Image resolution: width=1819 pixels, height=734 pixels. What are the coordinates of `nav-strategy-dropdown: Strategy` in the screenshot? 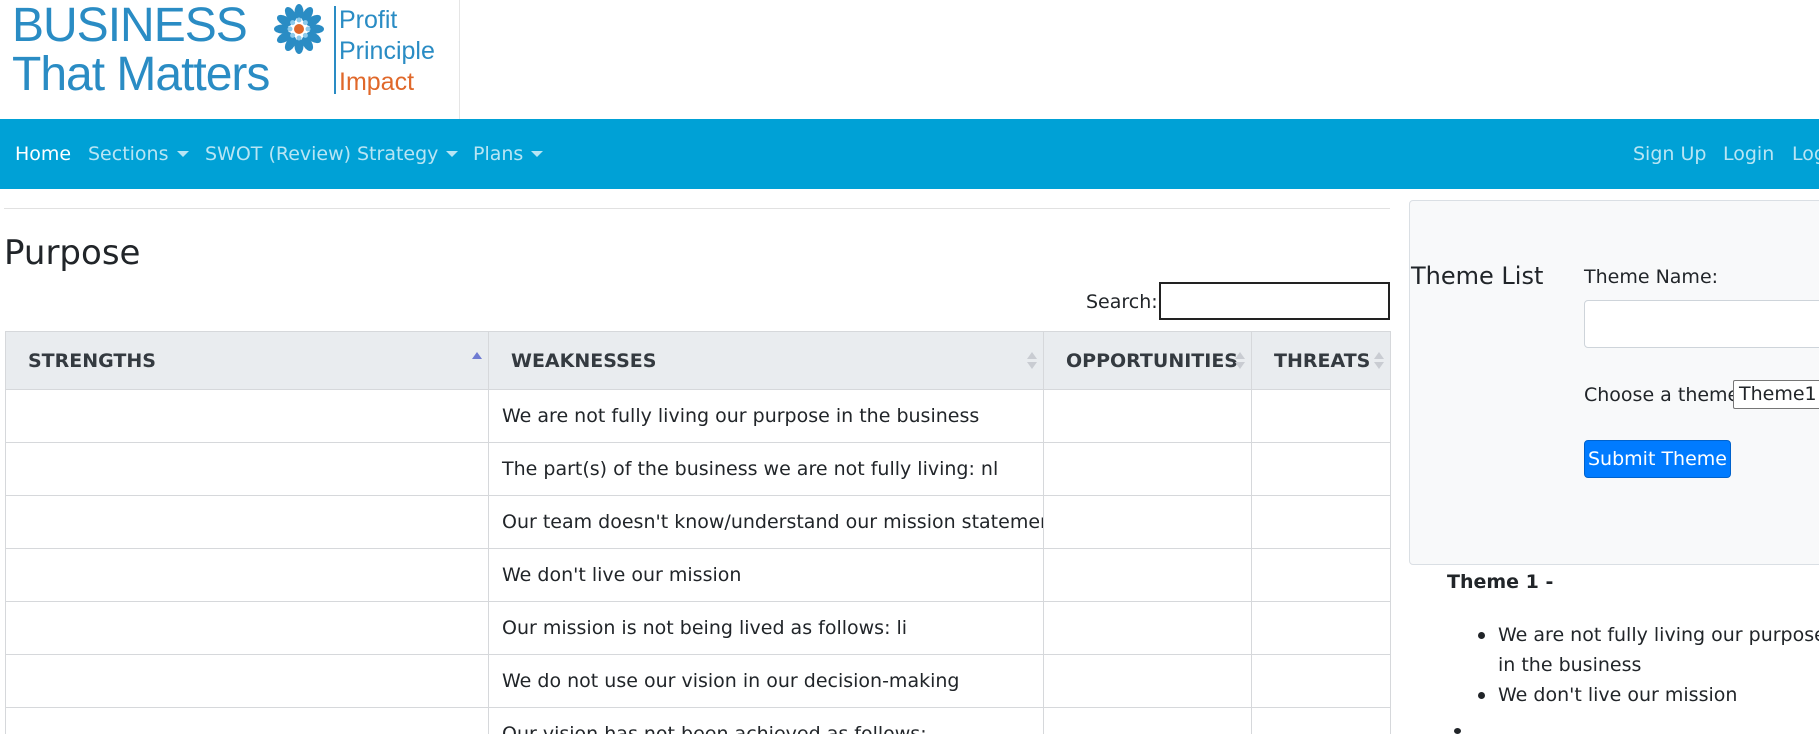 It's located at (408, 154).